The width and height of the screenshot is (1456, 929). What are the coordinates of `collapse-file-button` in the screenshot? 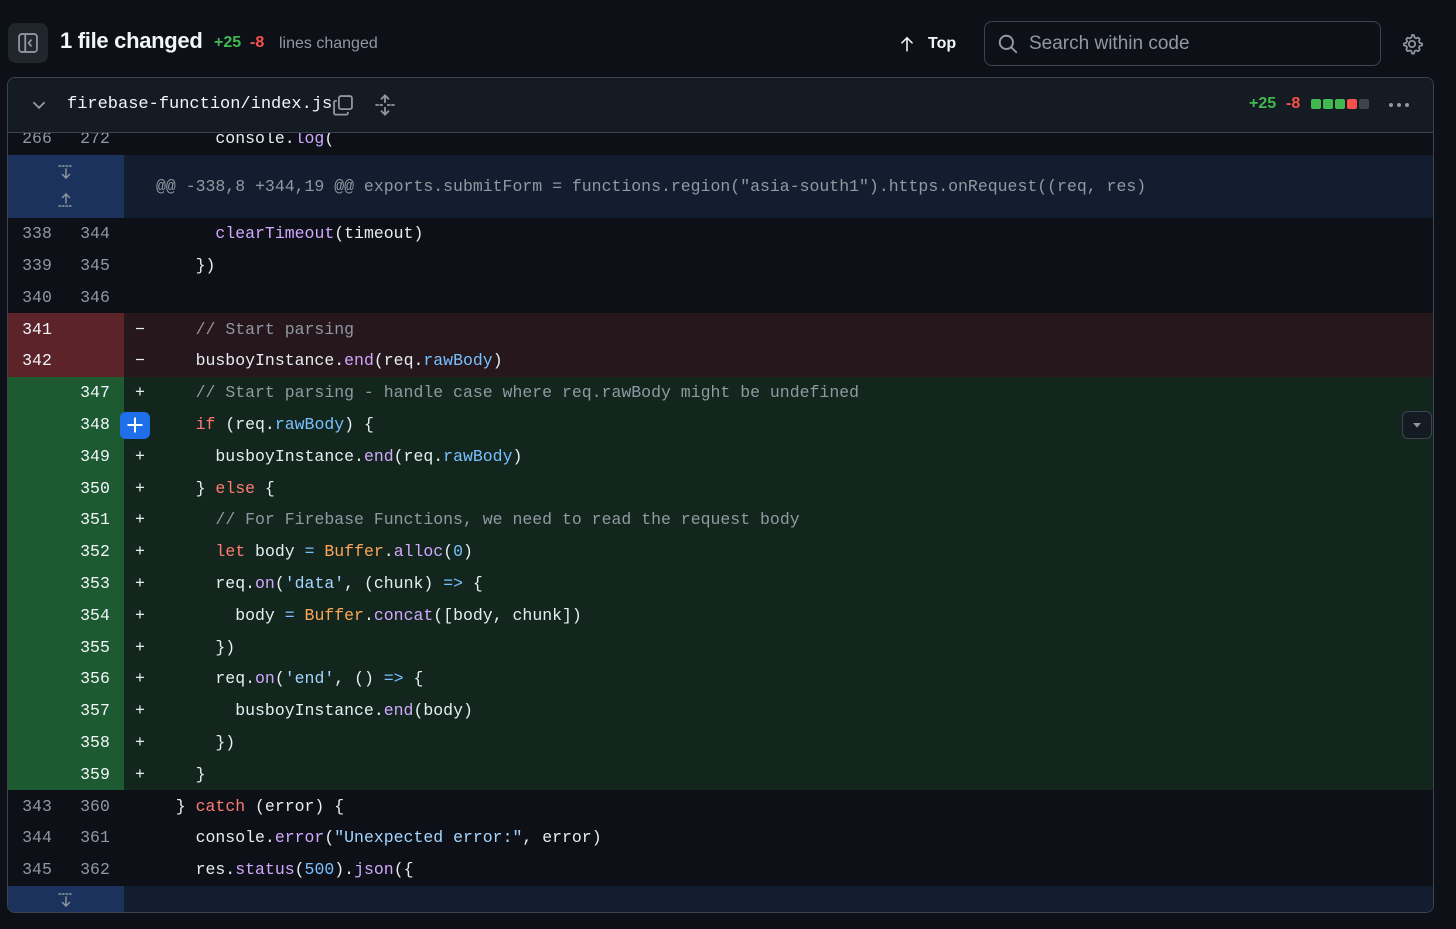 It's located at (39, 105).